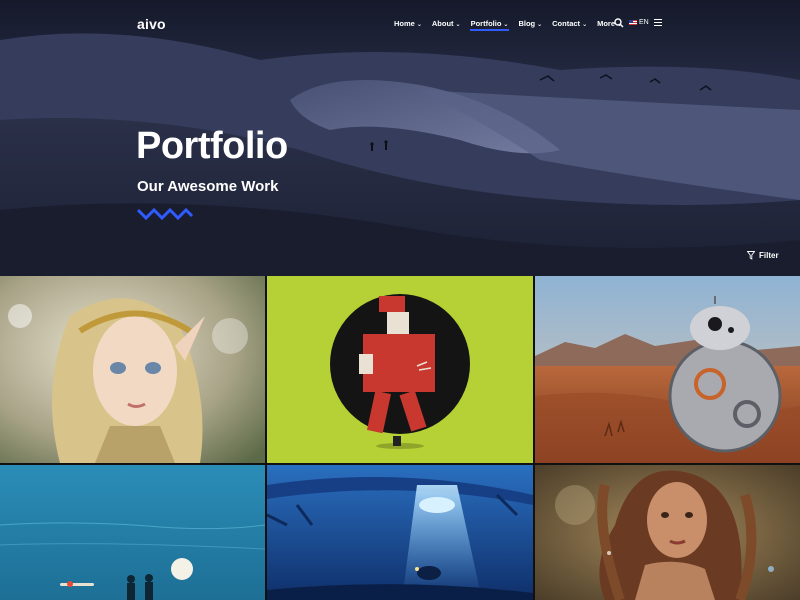 This screenshot has height=600, width=800. I want to click on page-subtitle: Our Awesome Work, so click(208, 186).